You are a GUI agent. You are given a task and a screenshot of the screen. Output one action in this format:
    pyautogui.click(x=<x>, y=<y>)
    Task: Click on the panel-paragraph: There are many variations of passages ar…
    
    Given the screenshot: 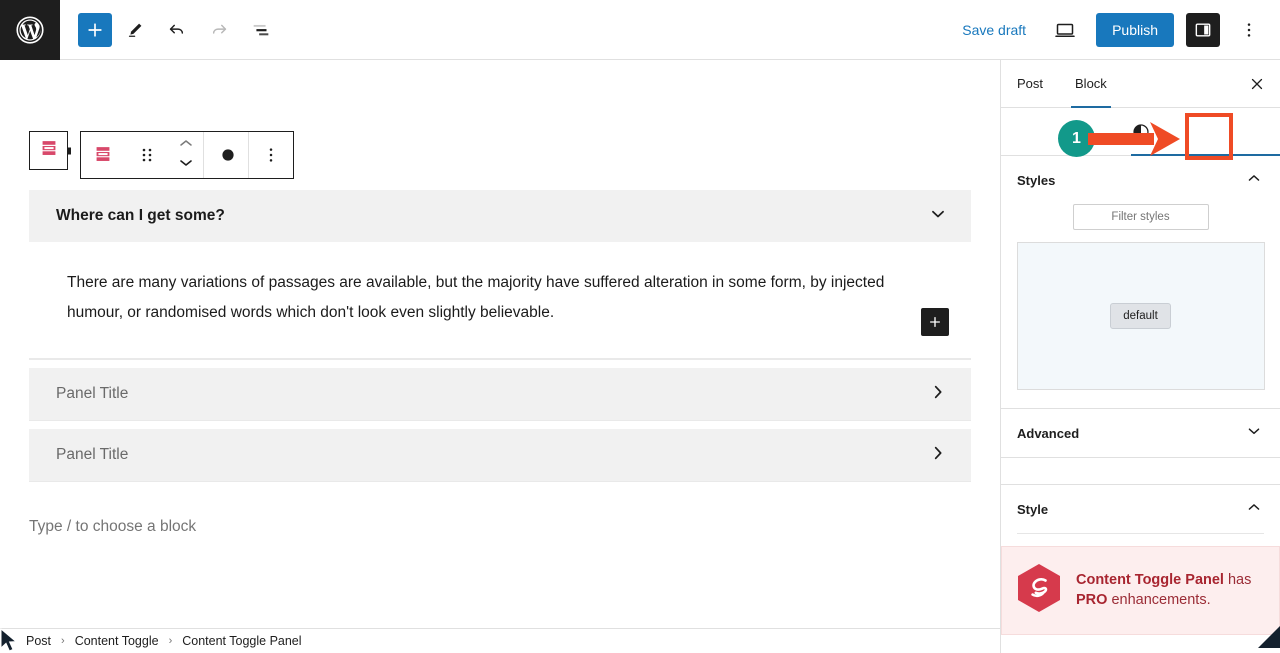 What is the action you would take?
    pyautogui.click(x=489, y=298)
    